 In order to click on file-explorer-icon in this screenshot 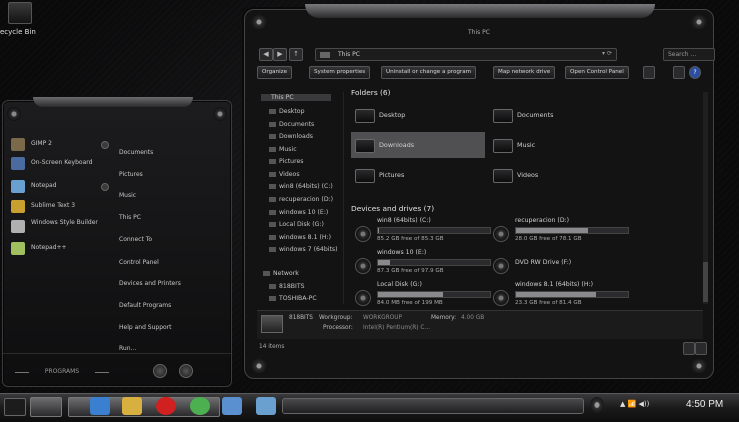, I will do `click(132, 406)`.